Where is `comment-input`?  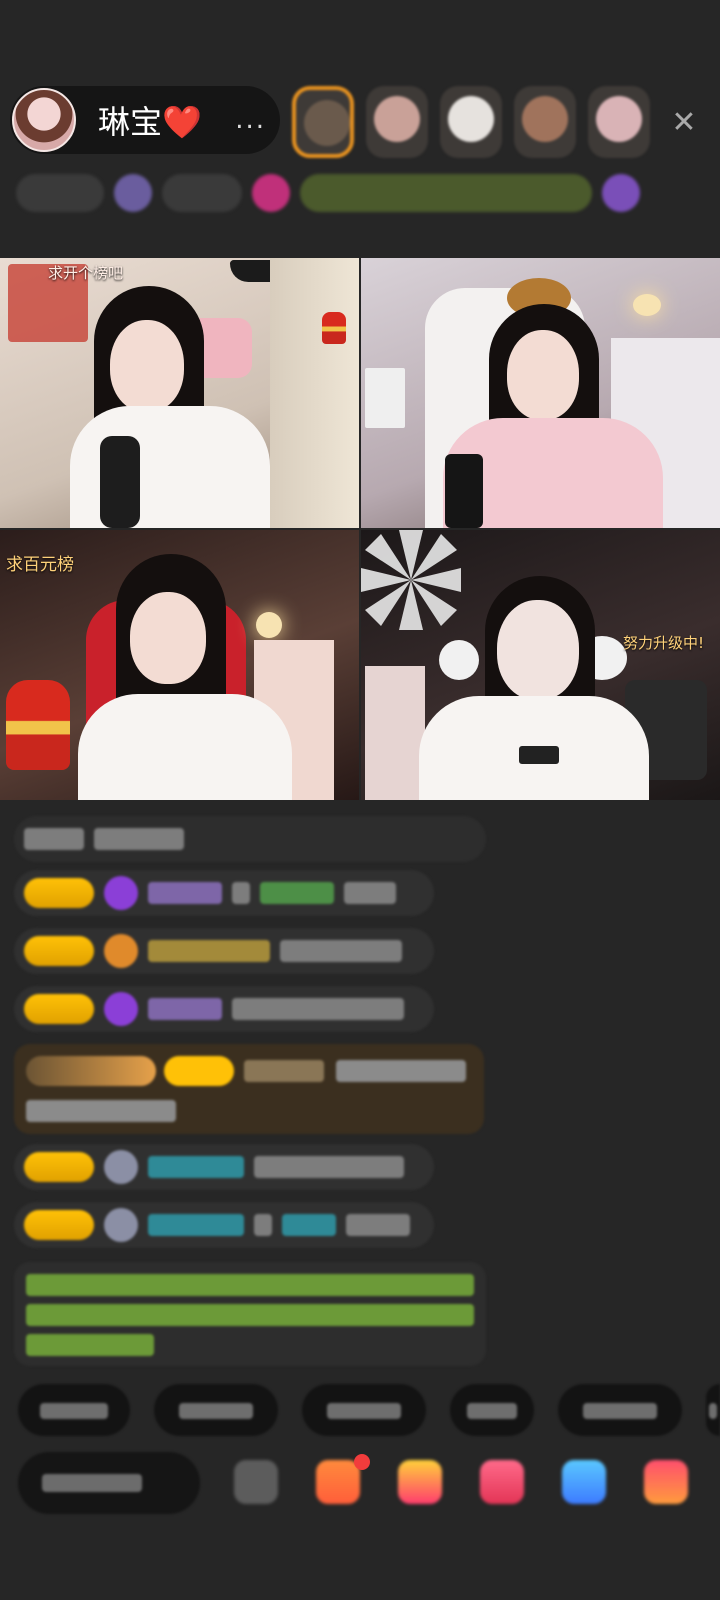 comment-input is located at coordinates (109, 1483).